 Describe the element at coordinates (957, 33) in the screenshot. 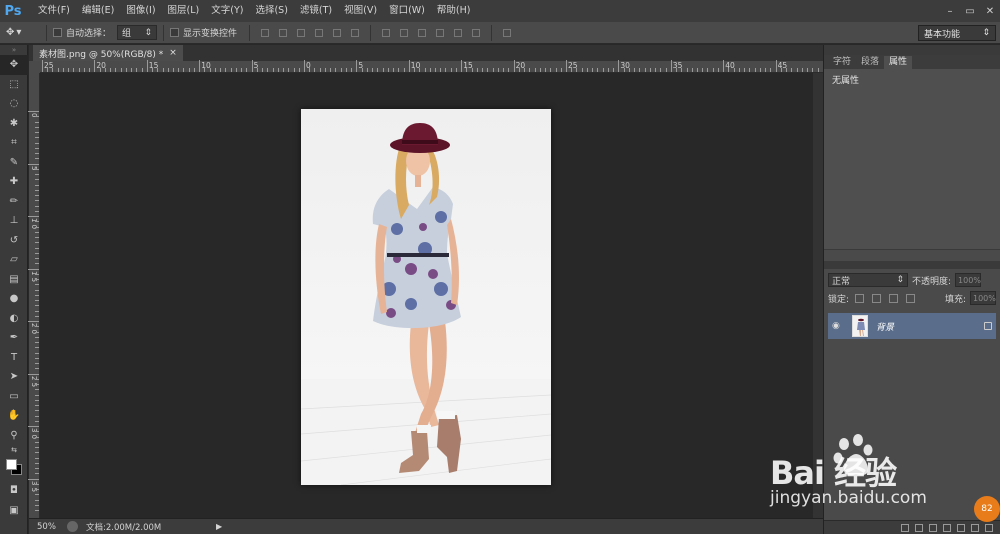

I see `workspace-dropdown: 基本功能 ⇕` at that location.